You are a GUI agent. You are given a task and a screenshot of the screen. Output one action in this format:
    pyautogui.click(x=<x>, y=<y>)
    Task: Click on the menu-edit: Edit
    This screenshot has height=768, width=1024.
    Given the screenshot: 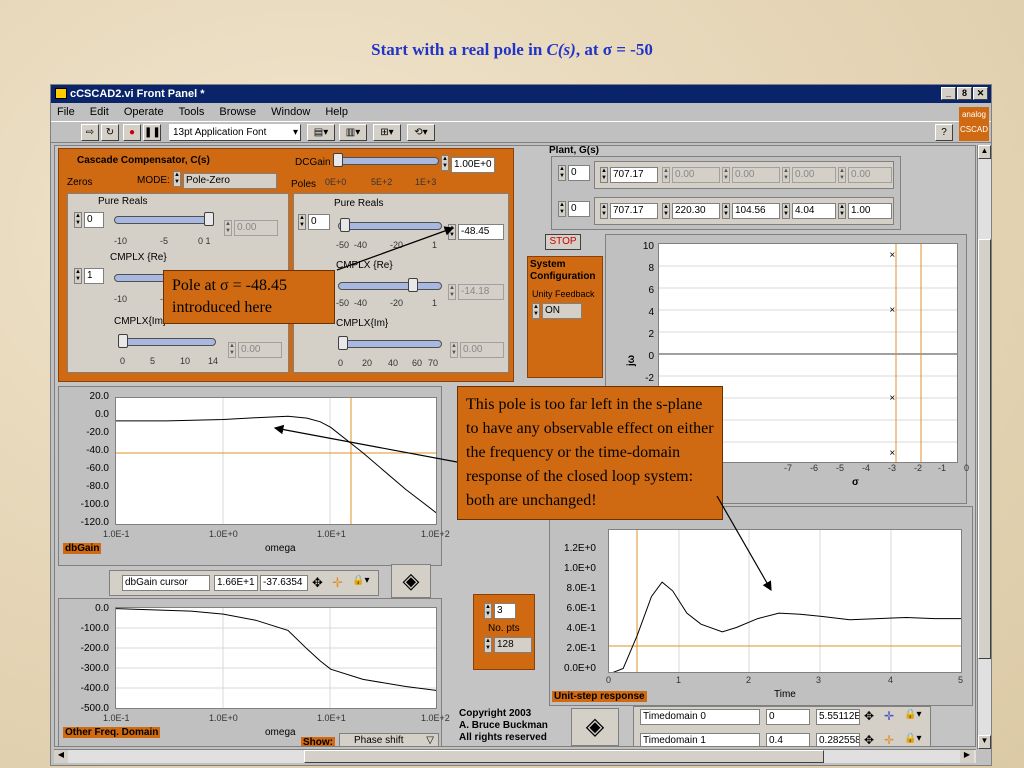 What is the action you would take?
    pyautogui.click(x=99, y=112)
    